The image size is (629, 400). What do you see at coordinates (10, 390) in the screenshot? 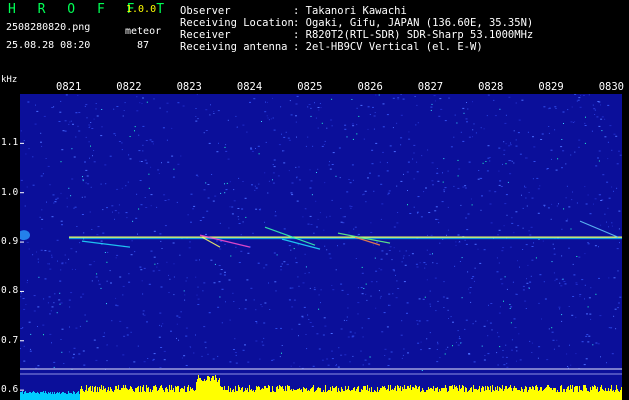
I see `y-tick-label: 0.6` at bounding box center [10, 390].